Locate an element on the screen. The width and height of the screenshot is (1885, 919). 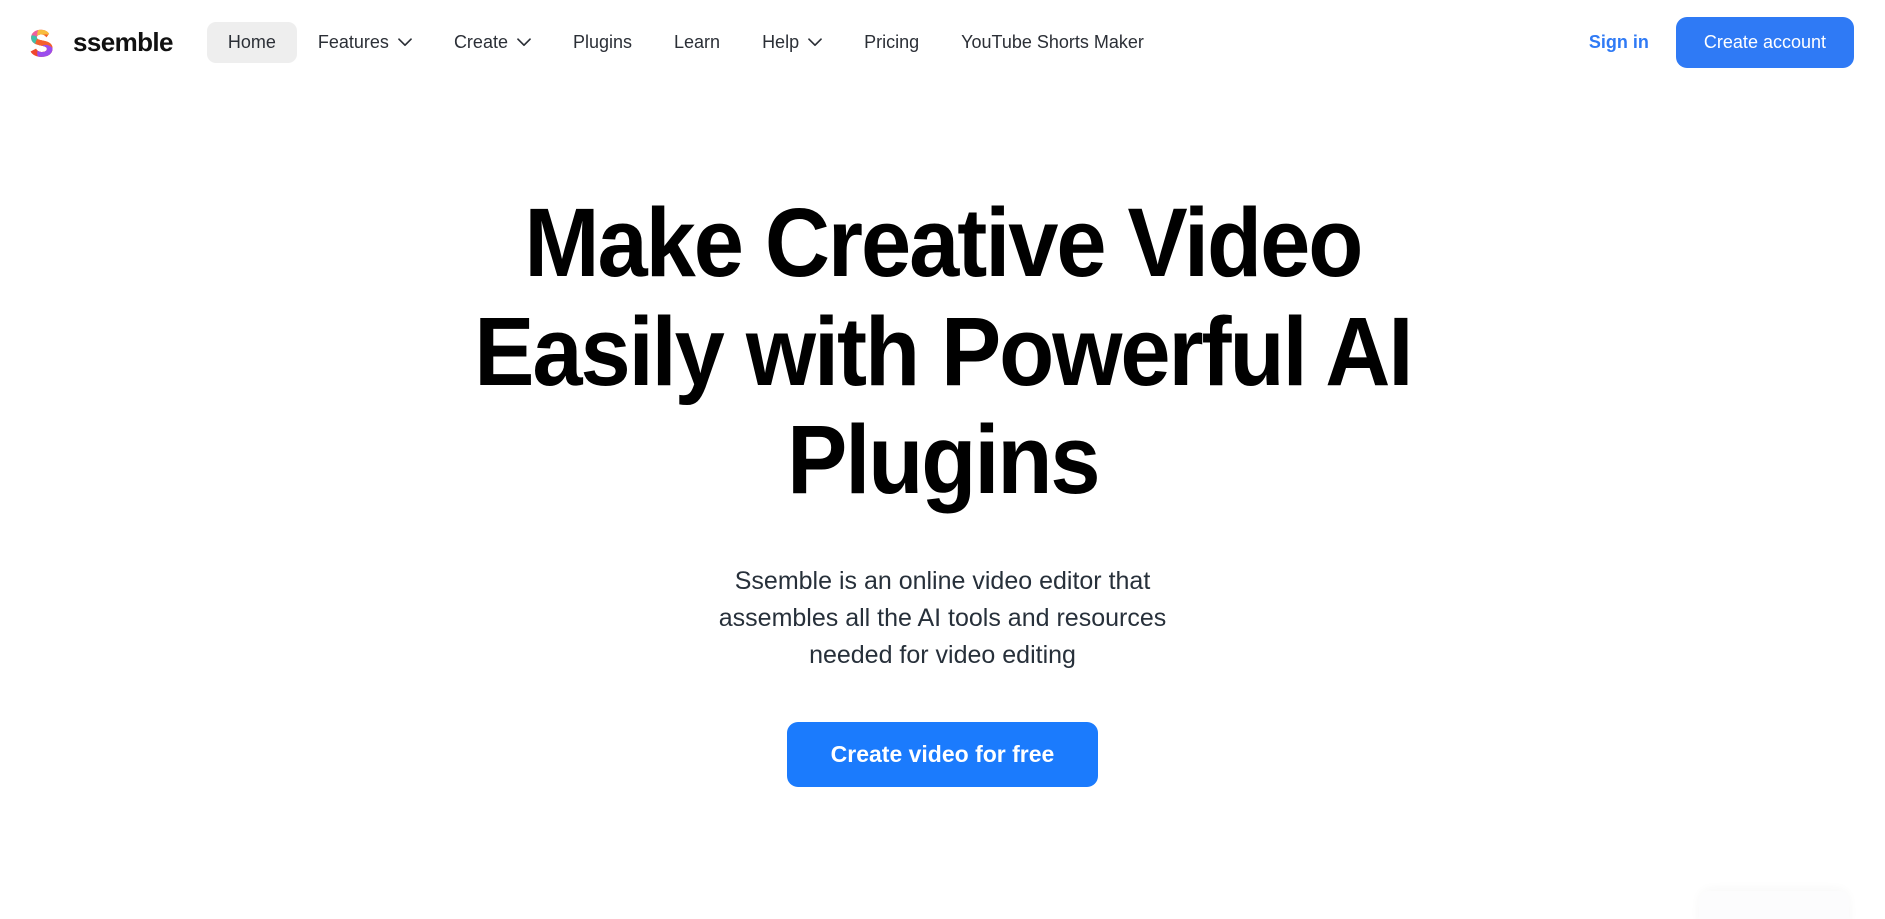
nav-item-youtube-shorts-maker-label: YouTube Shorts Maker is located at coordinates (1052, 41).